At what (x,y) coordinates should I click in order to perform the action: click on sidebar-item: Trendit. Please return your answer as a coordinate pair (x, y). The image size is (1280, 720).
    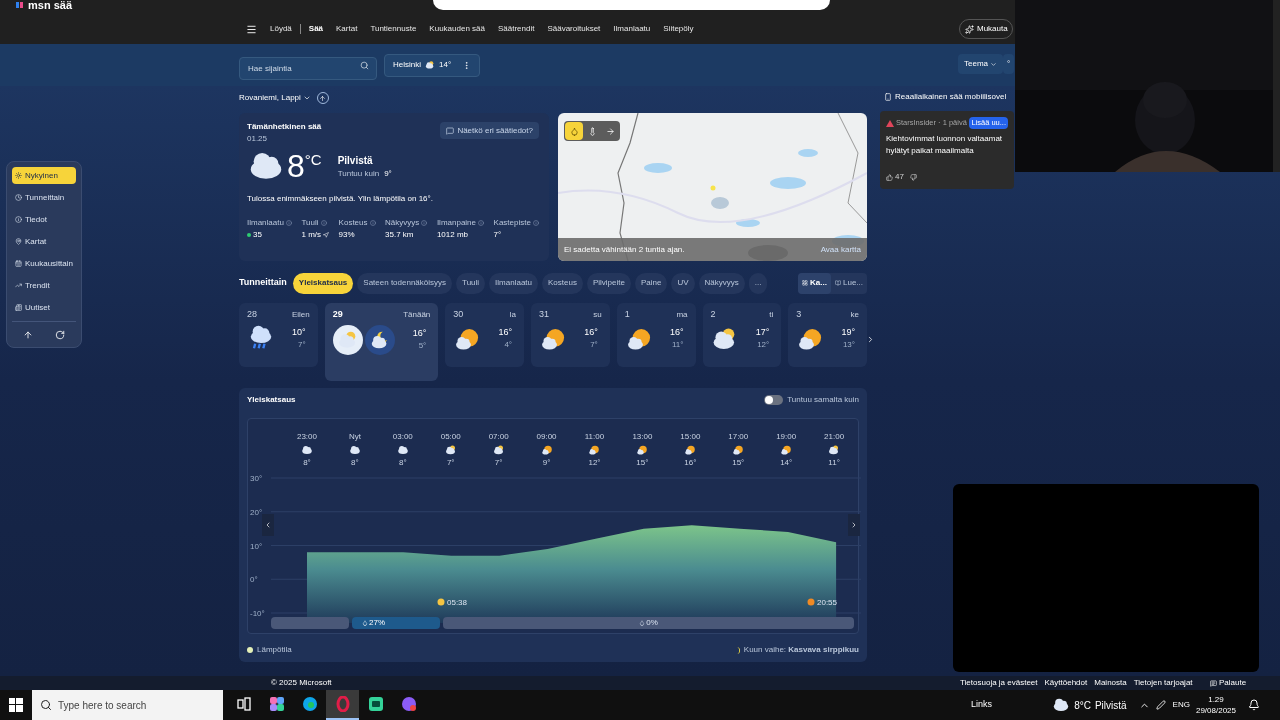
    Looking at the image, I should click on (44, 285).